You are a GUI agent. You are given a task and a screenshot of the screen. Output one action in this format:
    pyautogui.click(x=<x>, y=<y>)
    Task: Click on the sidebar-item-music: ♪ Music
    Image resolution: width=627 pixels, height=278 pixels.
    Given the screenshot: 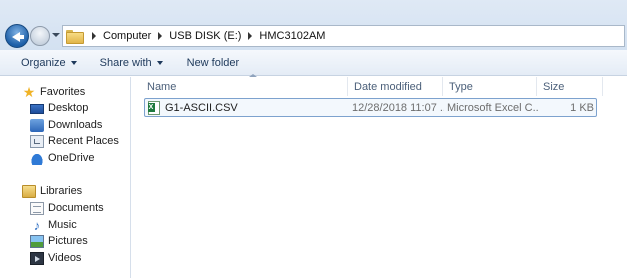 What is the action you would take?
    pyautogui.click(x=53, y=225)
    